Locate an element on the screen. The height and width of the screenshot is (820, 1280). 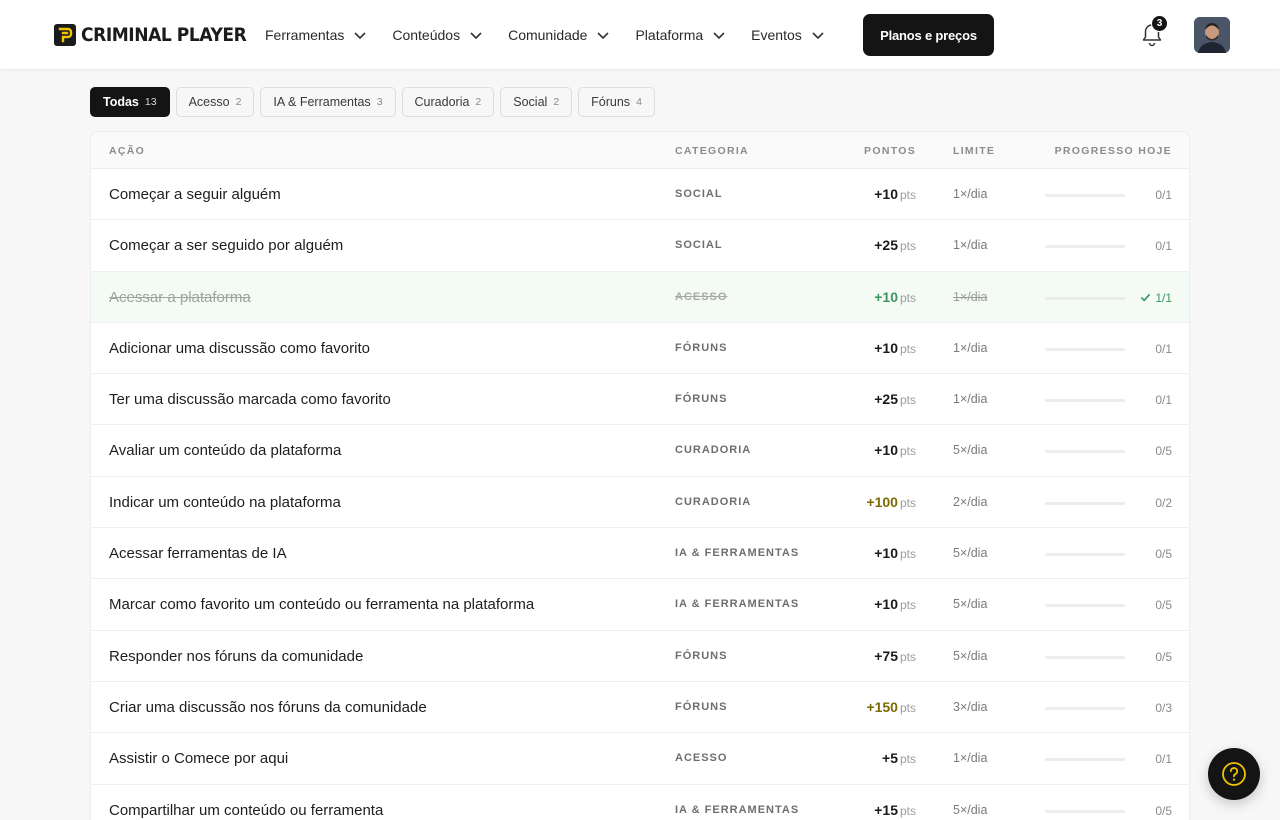
action-label: Avaliar um conteúdo da plataforma is located at coordinates (225, 451).